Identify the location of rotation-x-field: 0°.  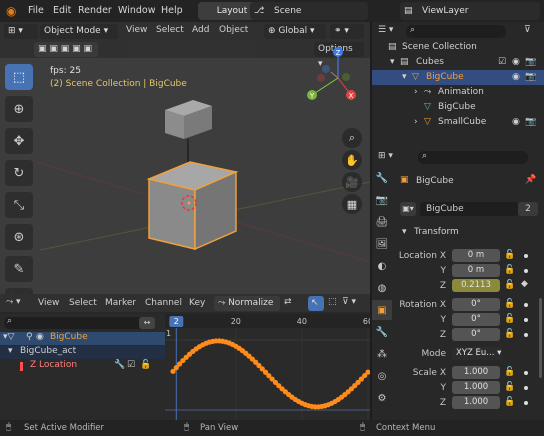
(476, 304).